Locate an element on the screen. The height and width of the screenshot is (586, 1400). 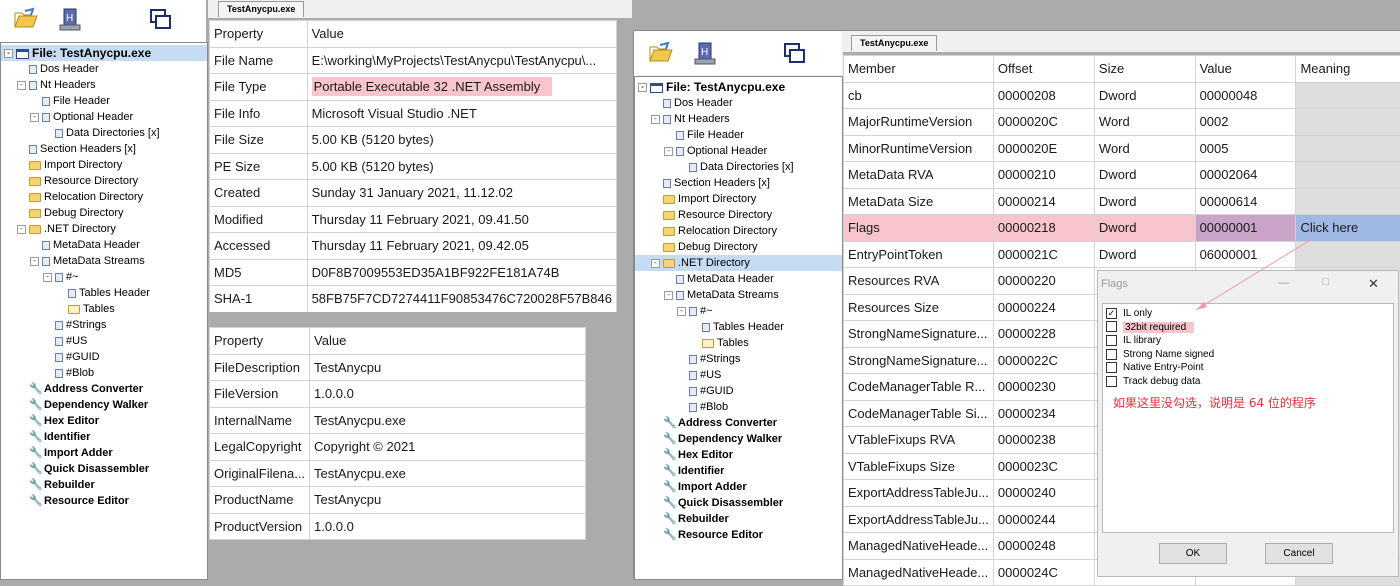
tab-testanycpu-right: TestAnycpu.exe is located at coordinates (894, 43).